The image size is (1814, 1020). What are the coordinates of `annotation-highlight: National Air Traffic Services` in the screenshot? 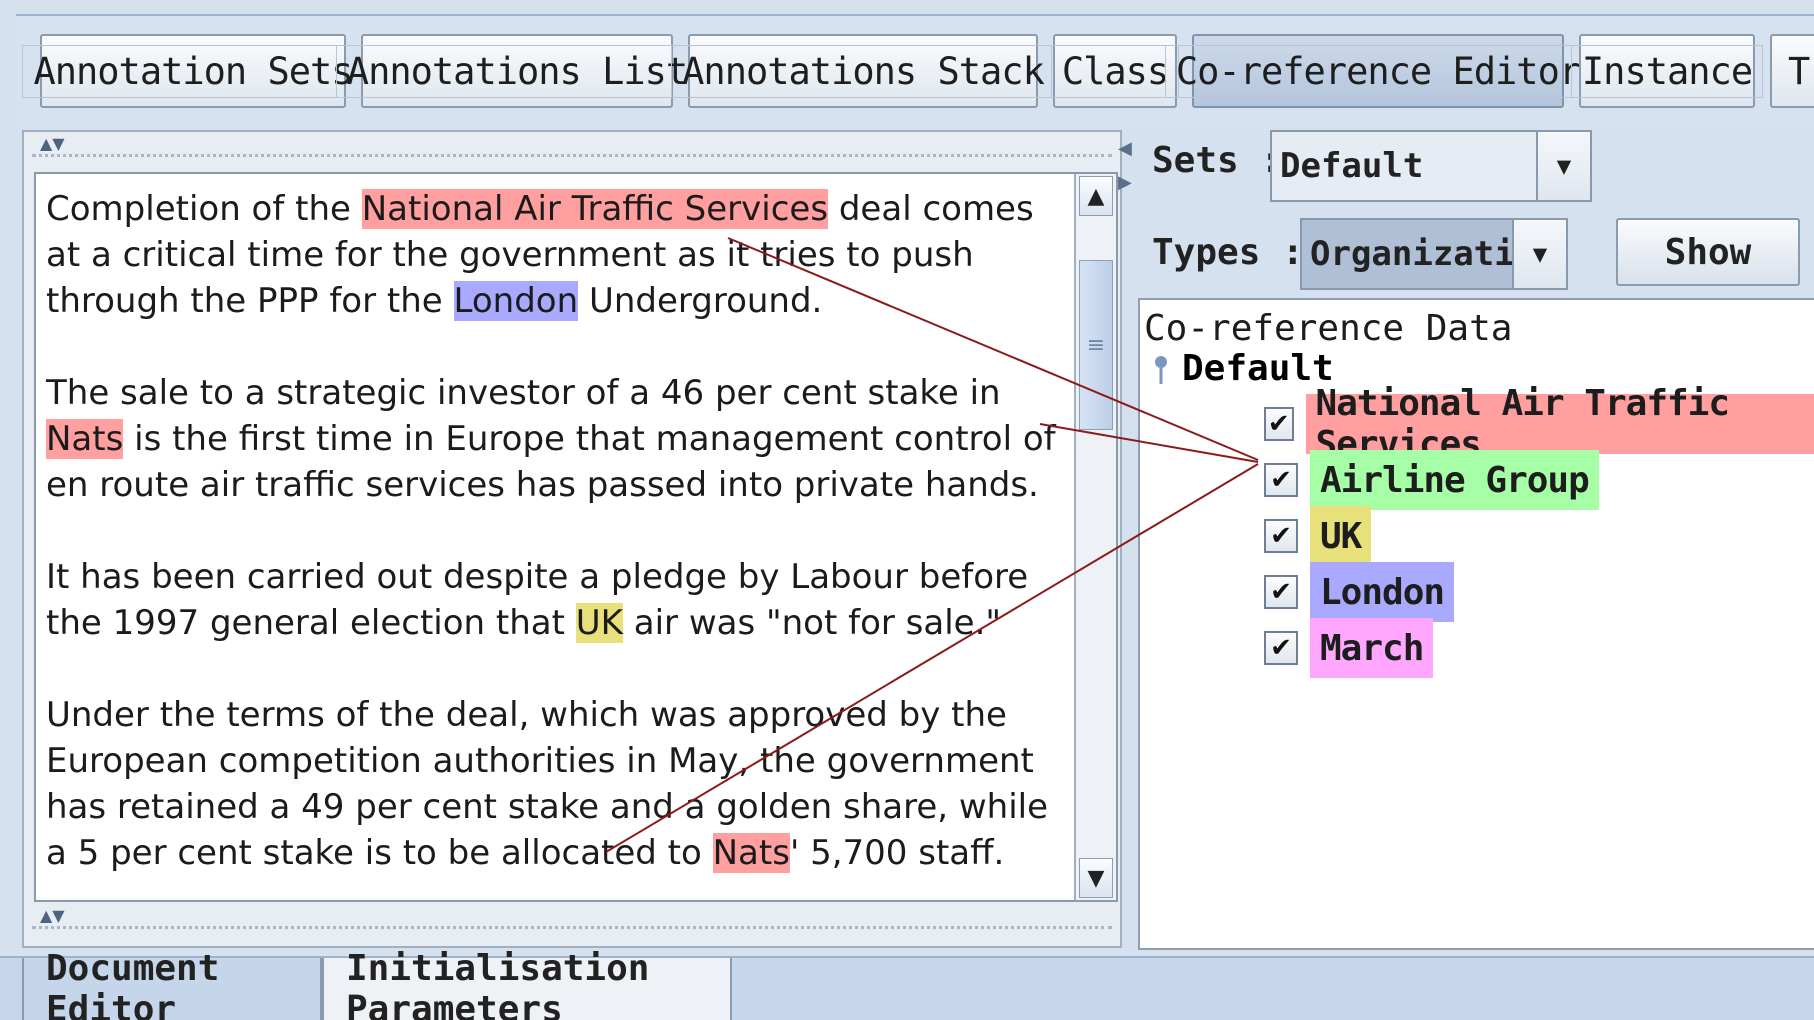 It's located at (595, 209).